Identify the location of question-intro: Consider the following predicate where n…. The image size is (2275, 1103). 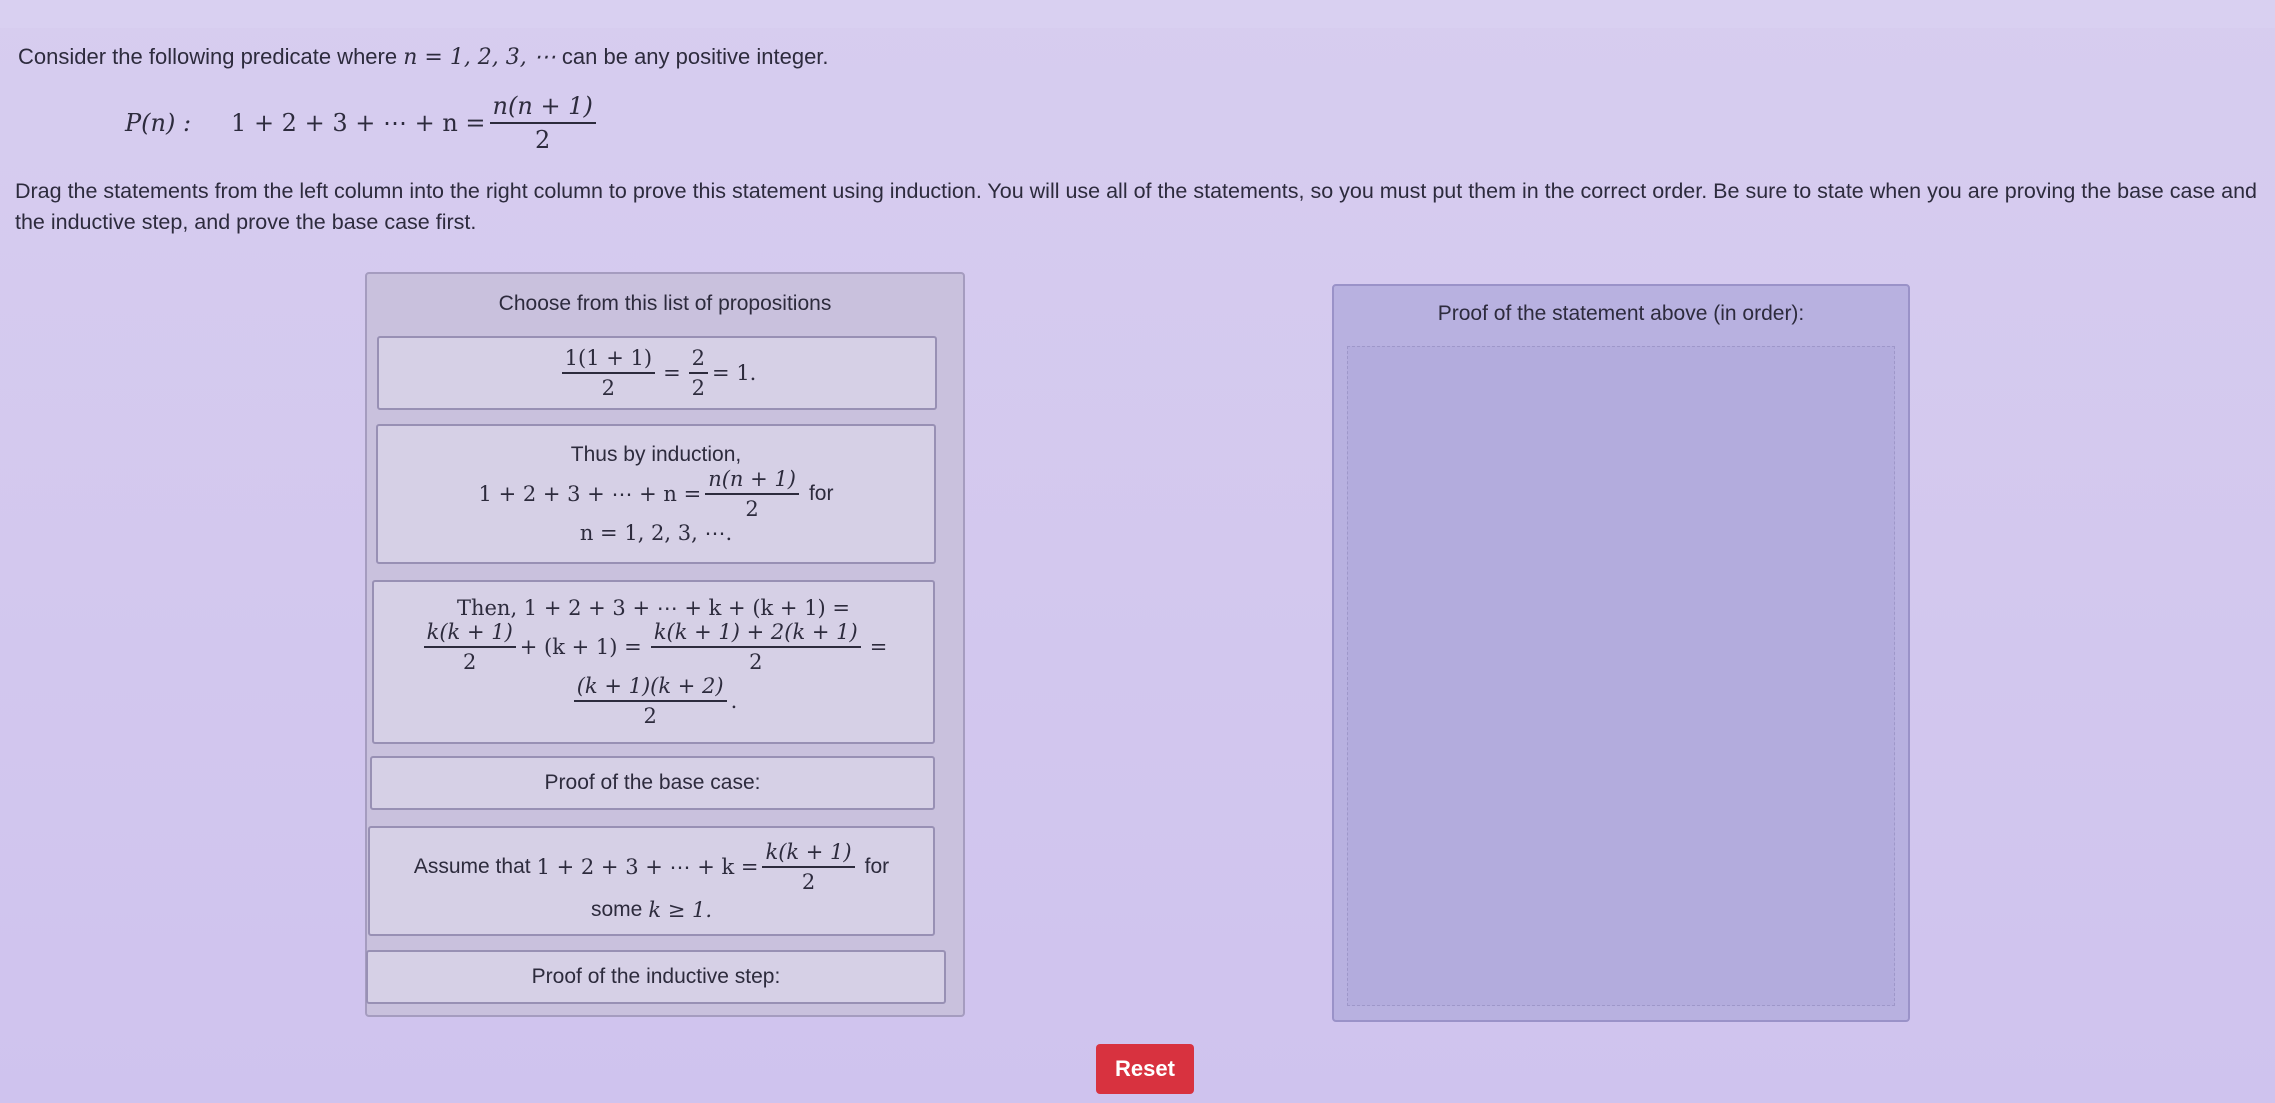
(423, 57).